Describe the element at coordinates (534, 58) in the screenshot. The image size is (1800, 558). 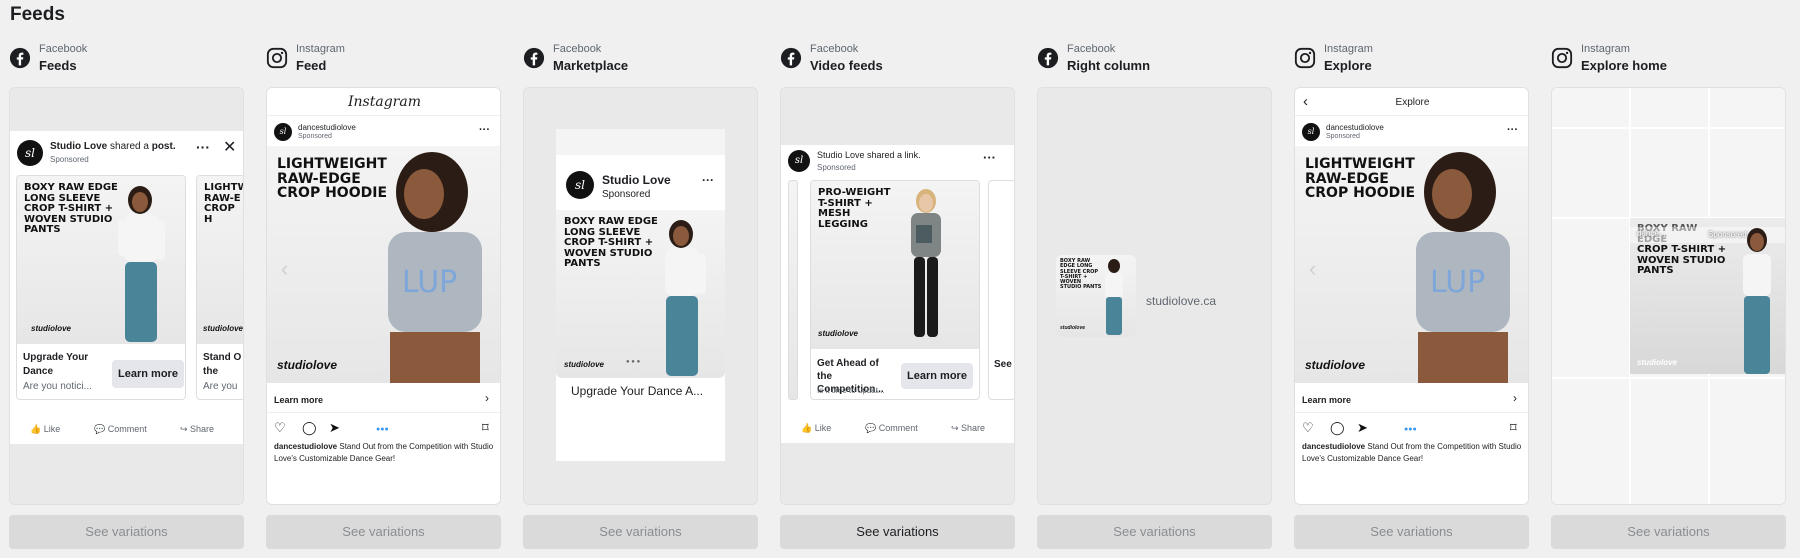
I see `facebook-icon` at that location.